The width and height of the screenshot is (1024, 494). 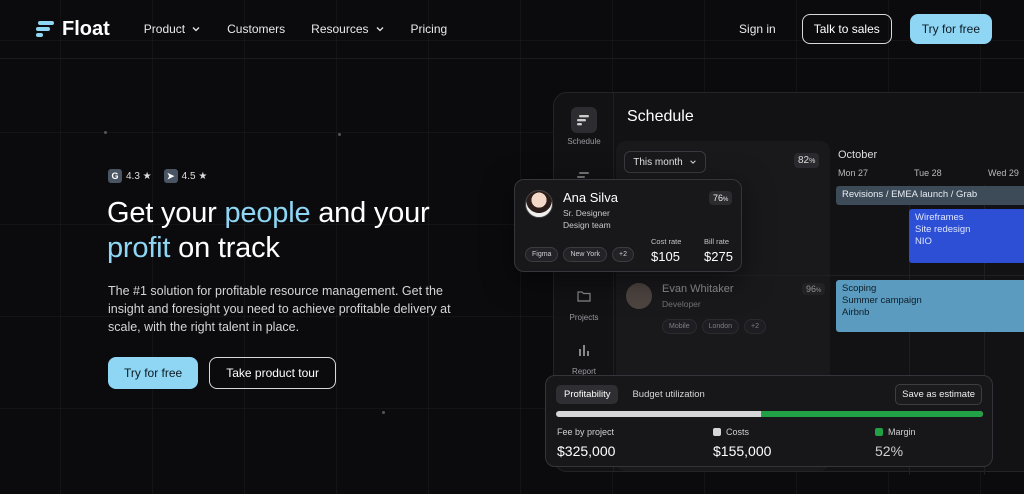 I want to click on person-name: Ana Silva, so click(x=590, y=197).